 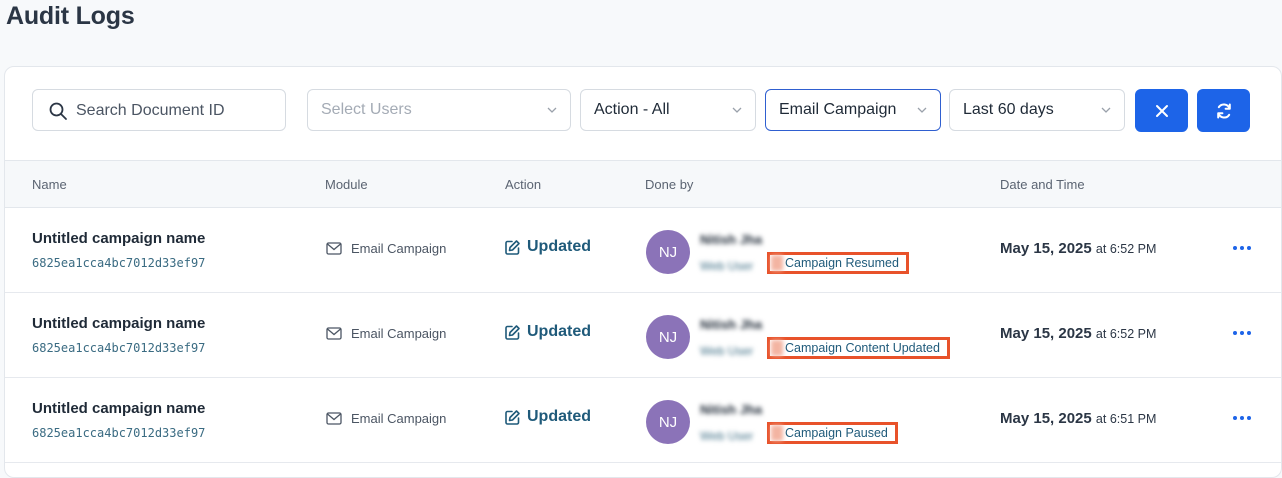 What do you see at coordinates (1126, 419) in the screenshot?
I see `time: at 6:51 PM` at bounding box center [1126, 419].